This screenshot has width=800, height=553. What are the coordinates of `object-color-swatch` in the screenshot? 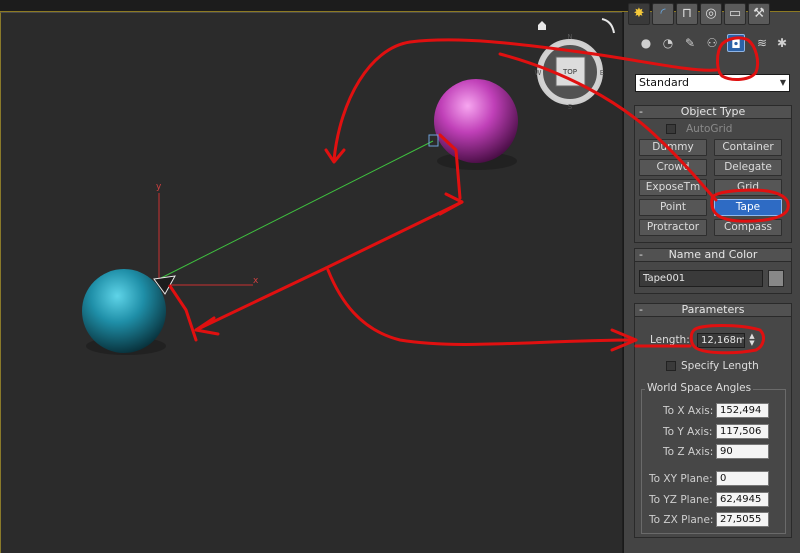 It's located at (776, 278).